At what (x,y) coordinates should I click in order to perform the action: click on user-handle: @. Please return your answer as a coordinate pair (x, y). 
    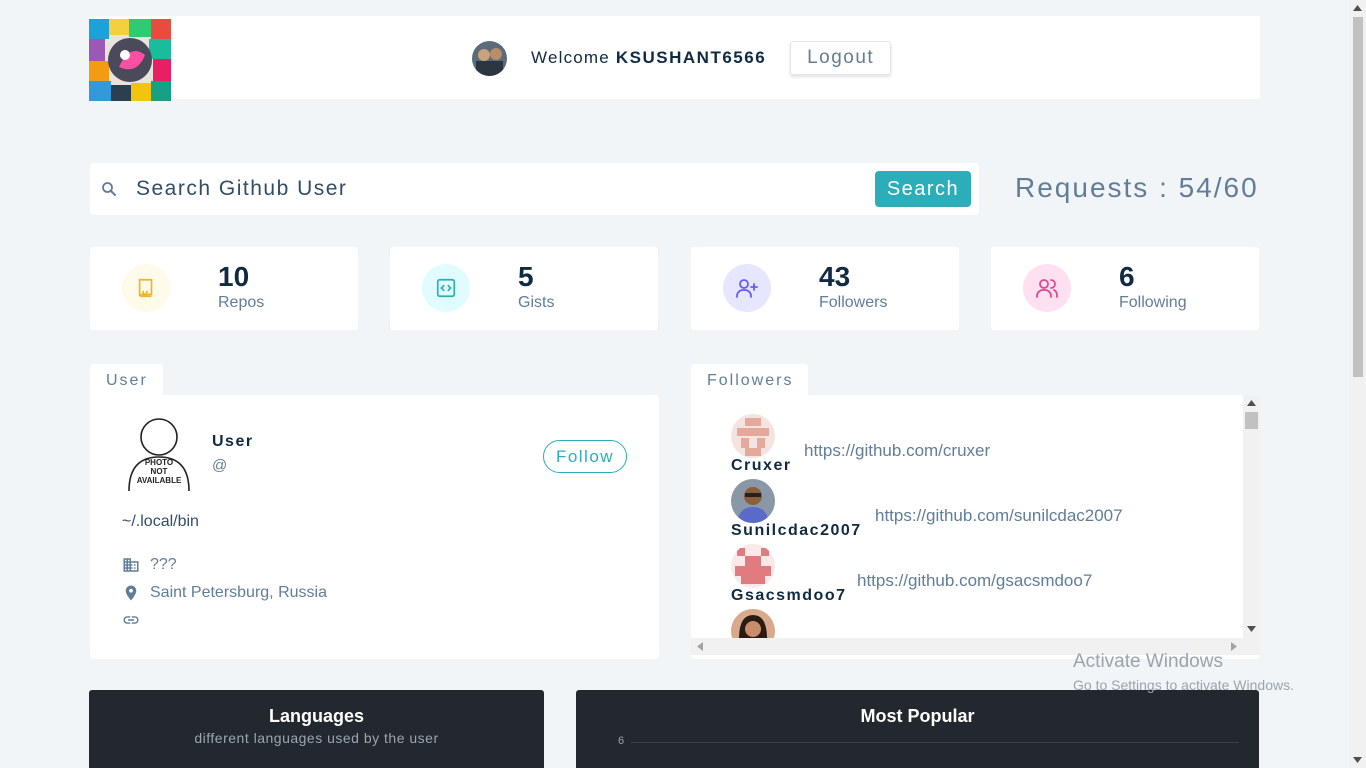
    Looking at the image, I should click on (220, 465).